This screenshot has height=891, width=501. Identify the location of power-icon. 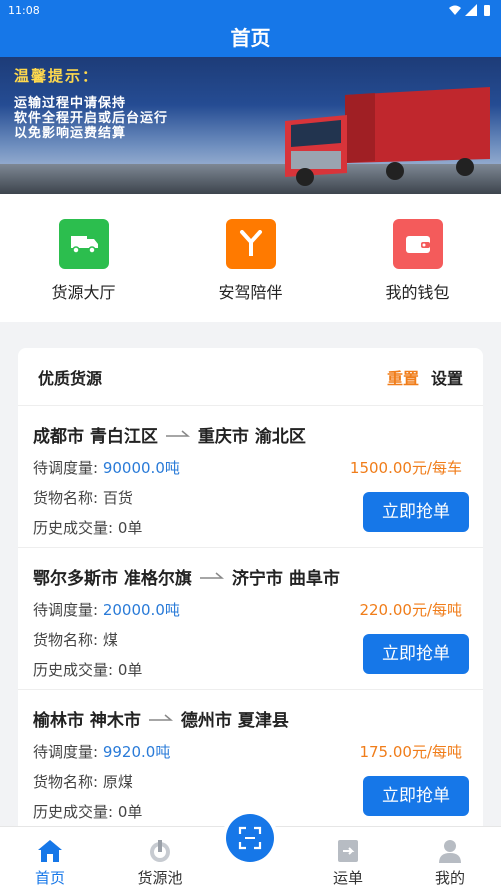
(160, 851).